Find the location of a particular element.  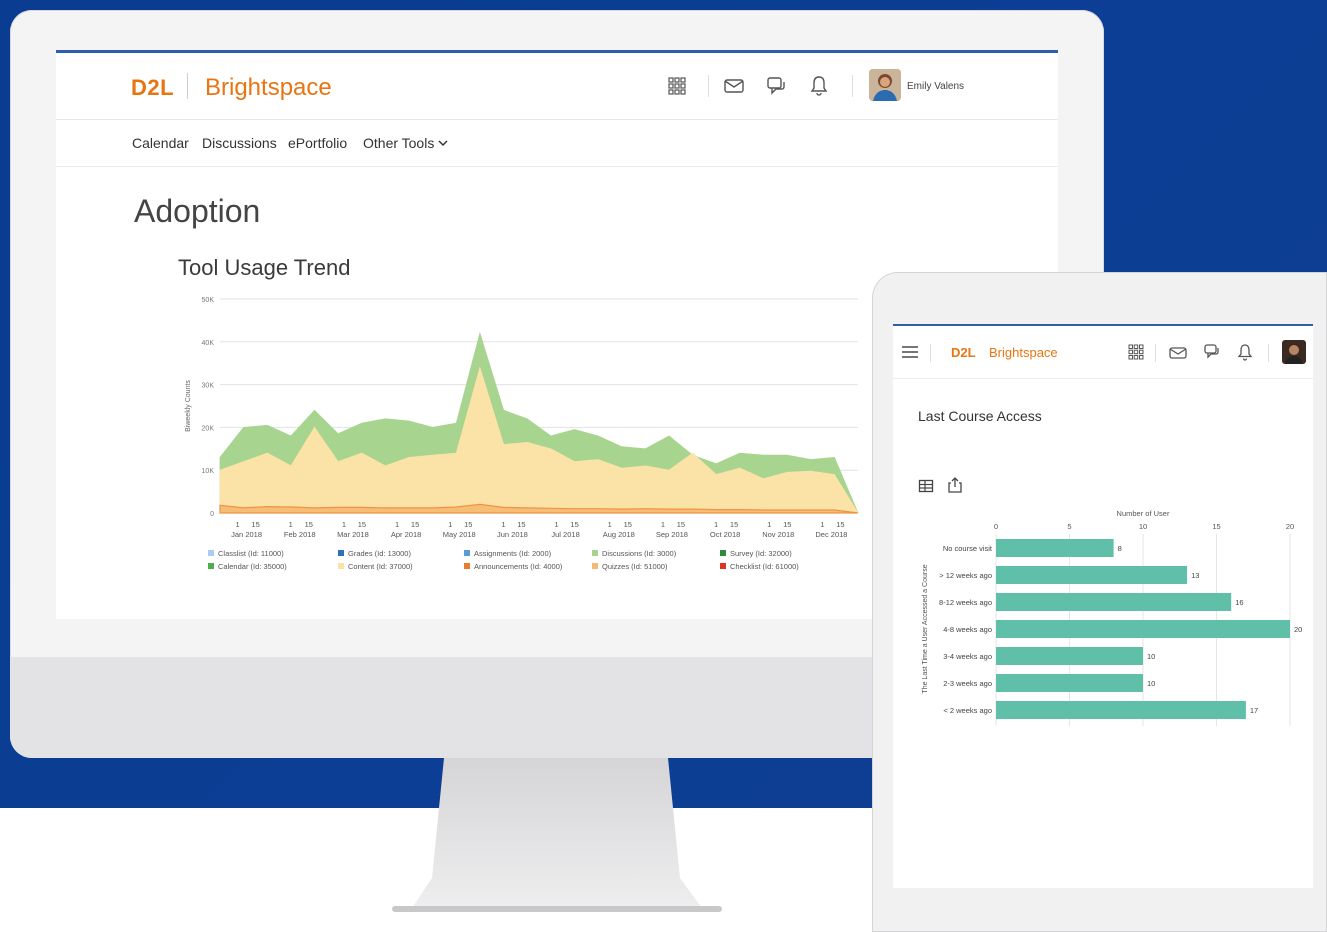

legend-label: Assignments (Id: 2000) is located at coordinates (513, 553).